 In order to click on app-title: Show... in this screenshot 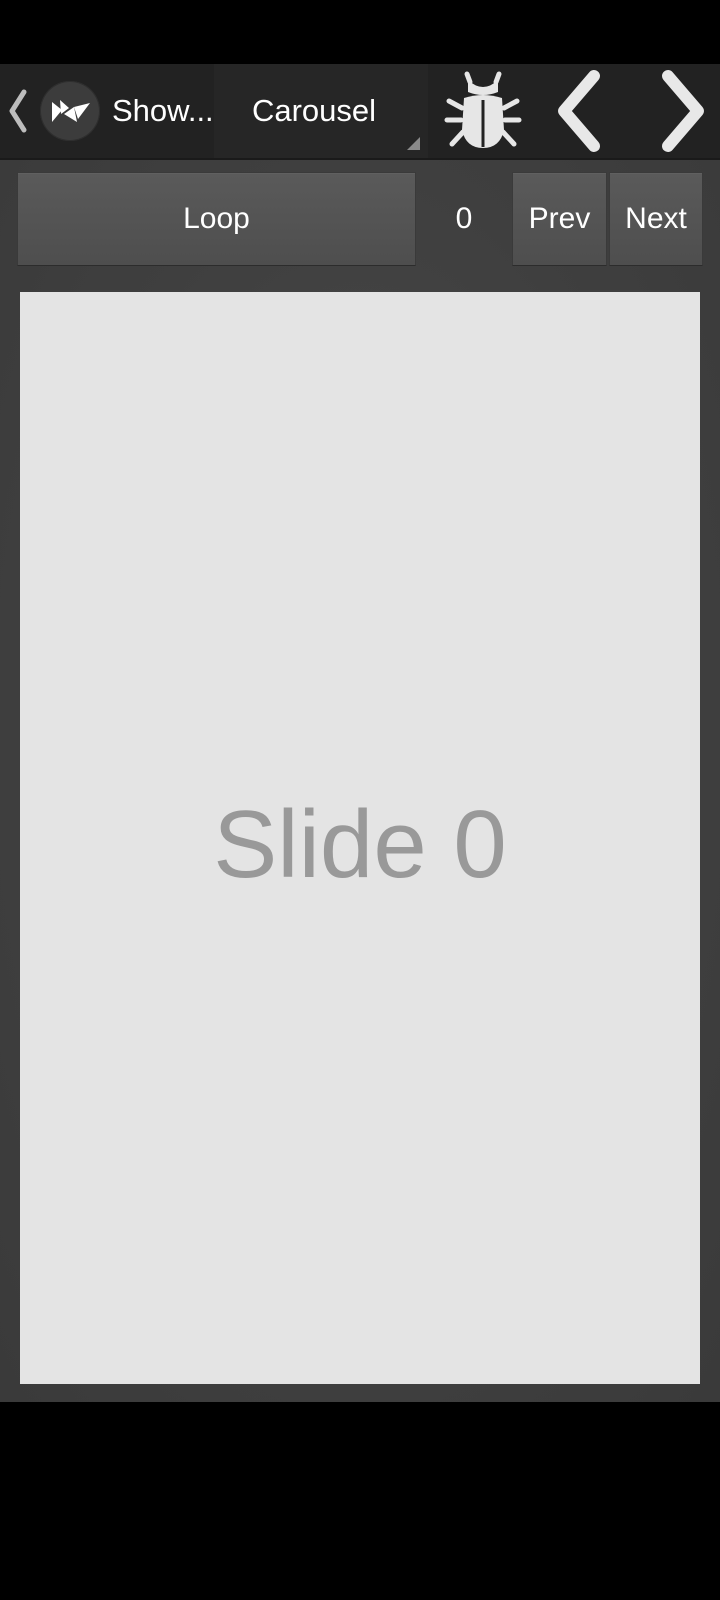, I will do `click(163, 111)`.